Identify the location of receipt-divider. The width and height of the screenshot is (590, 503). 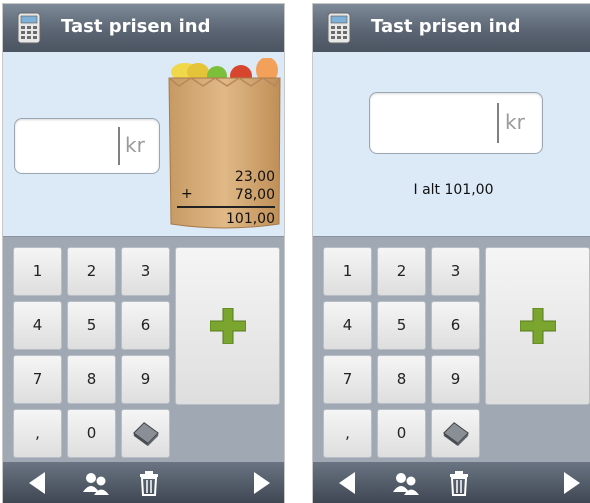
(226, 207).